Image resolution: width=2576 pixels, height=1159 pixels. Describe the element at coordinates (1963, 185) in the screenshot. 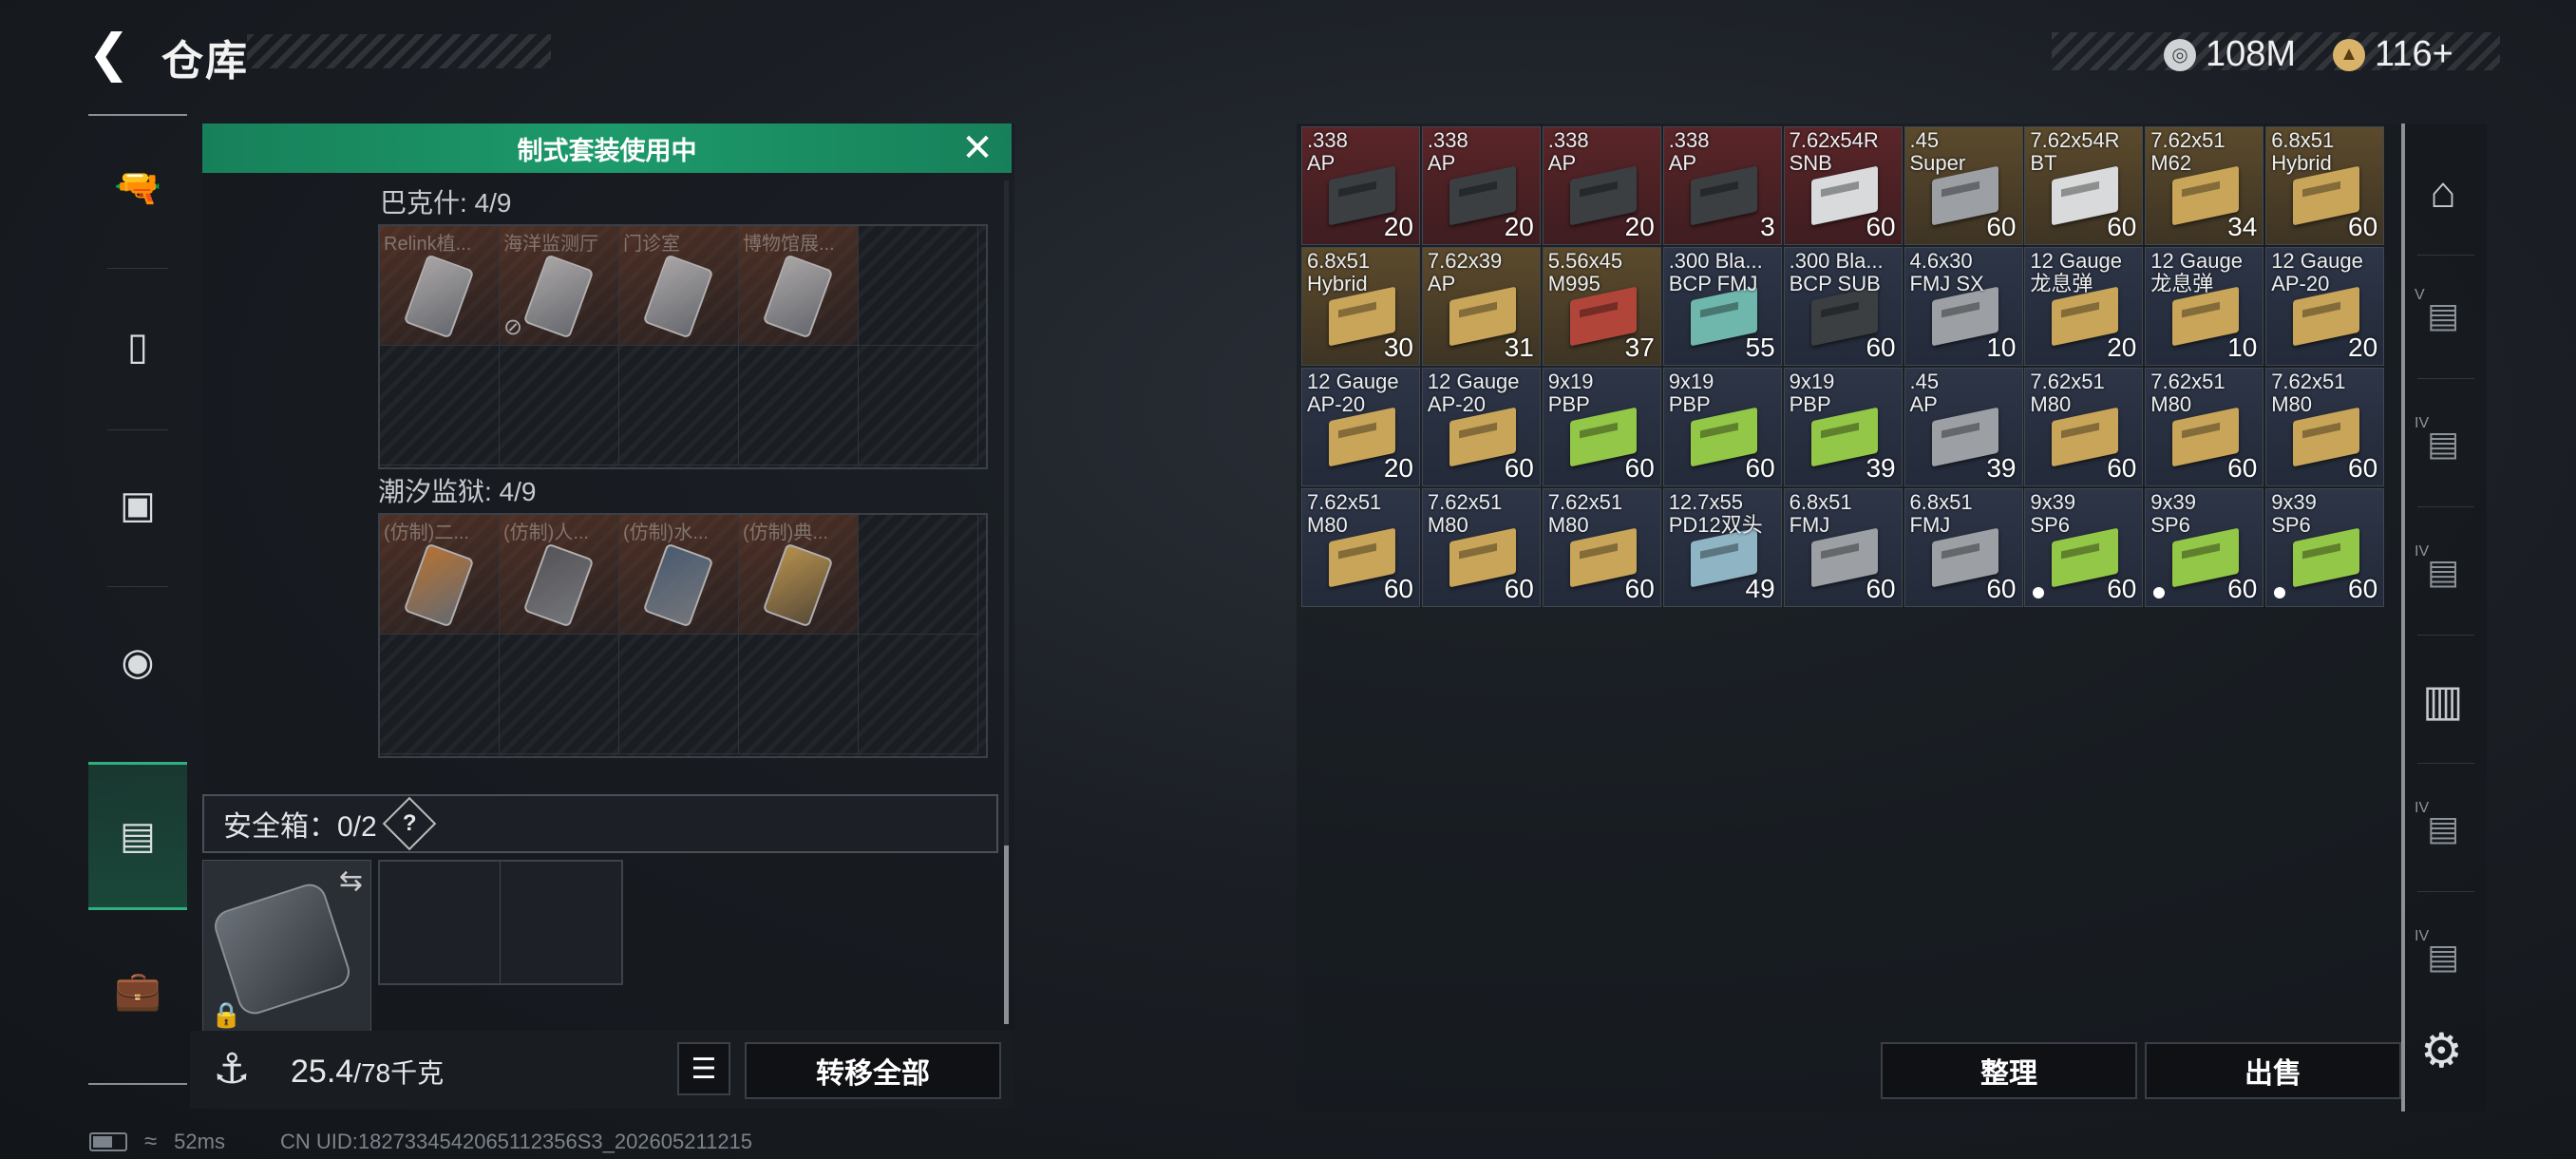

I see `ammo-item: .45 Super 60` at that location.